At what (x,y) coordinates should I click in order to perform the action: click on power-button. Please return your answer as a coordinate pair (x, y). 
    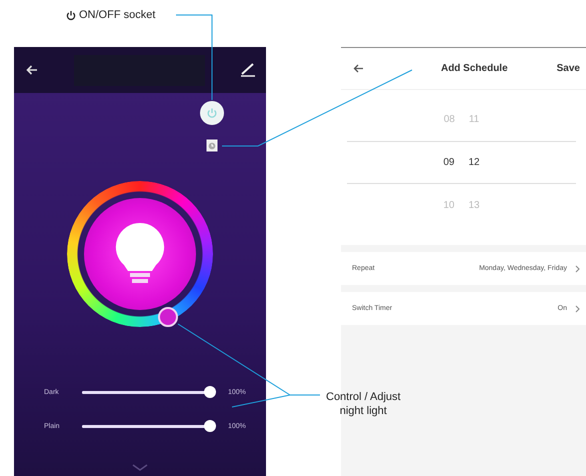
    Looking at the image, I should click on (212, 113).